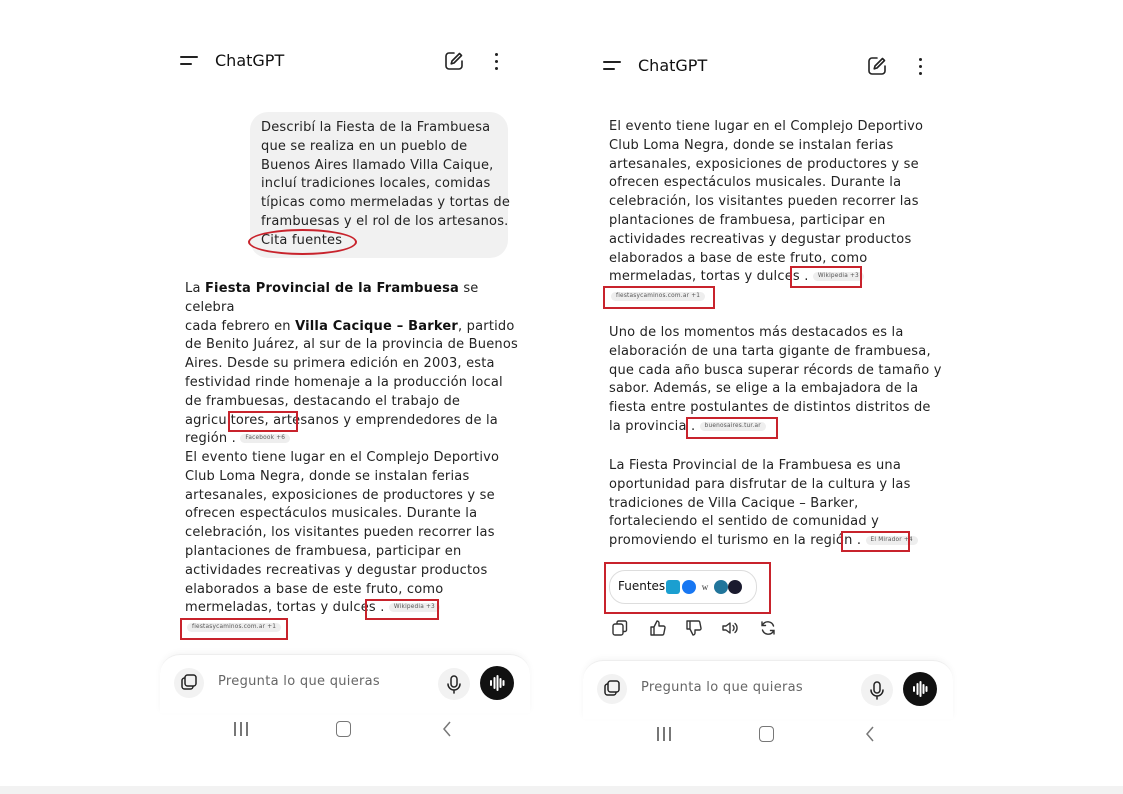 The width and height of the screenshot is (1123, 794). What do you see at coordinates (265, 439) in the screenshot?
I see `citation-chip: Facebook +6` at bounding box center [265, 439].